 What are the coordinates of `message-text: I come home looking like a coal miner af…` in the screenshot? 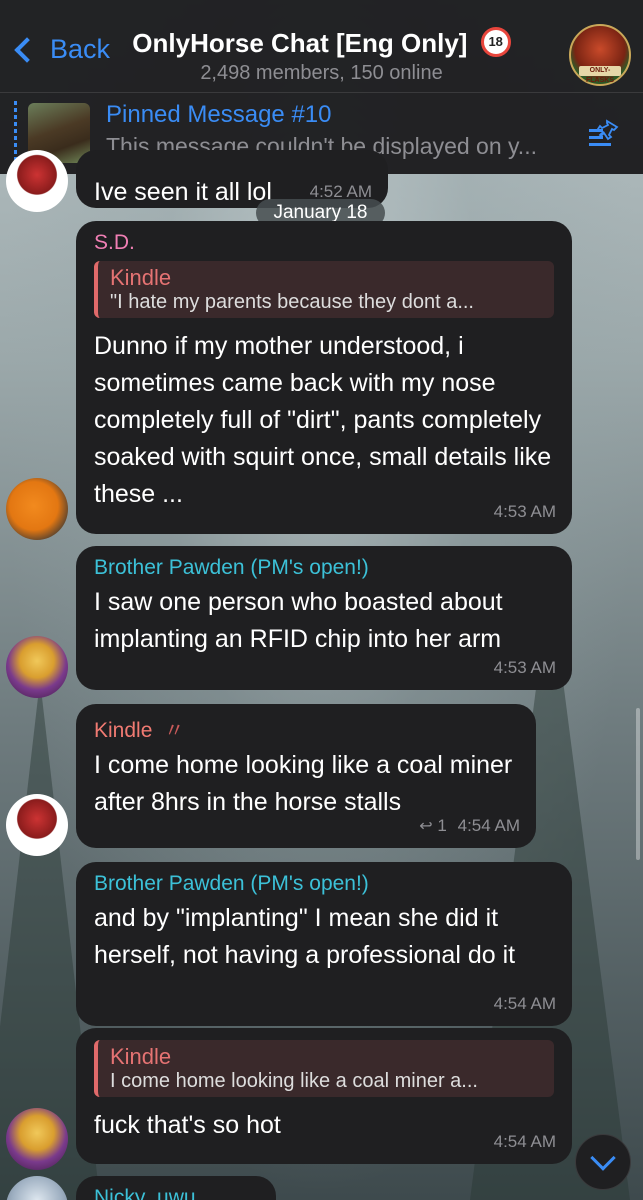 It's located at (303, 783).